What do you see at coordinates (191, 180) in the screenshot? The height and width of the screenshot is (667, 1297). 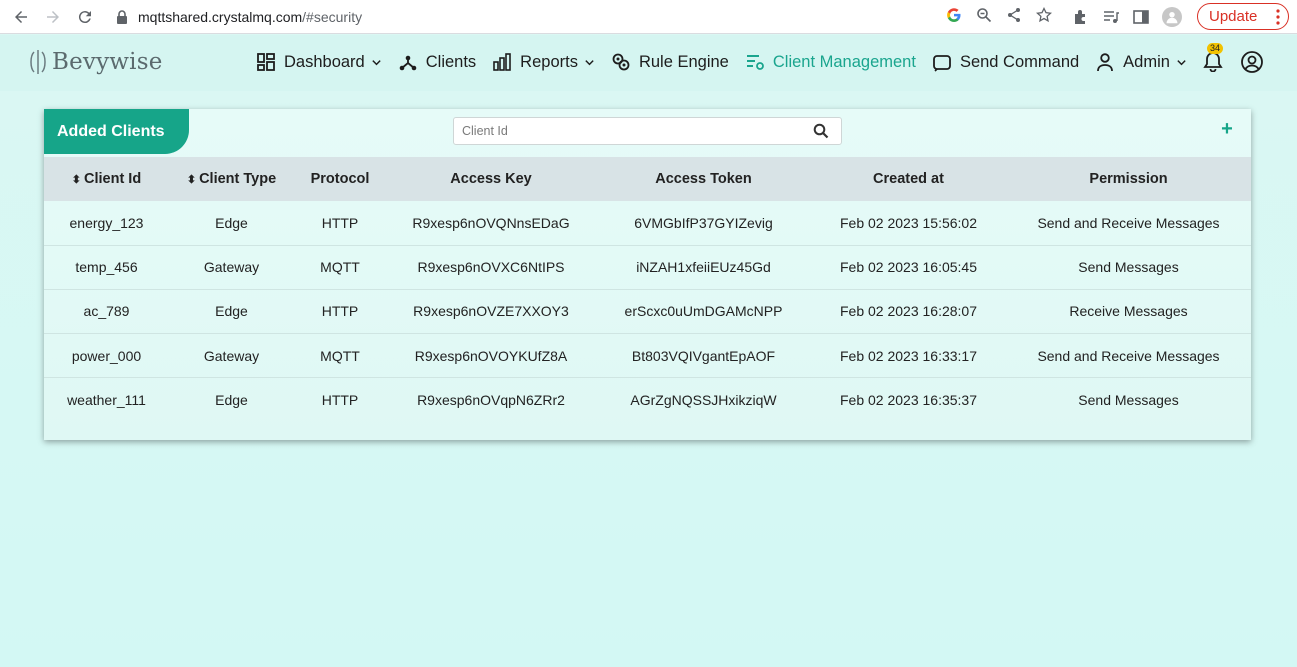 I see `sort-icon: ⬍` at bounding box center [191, 180].